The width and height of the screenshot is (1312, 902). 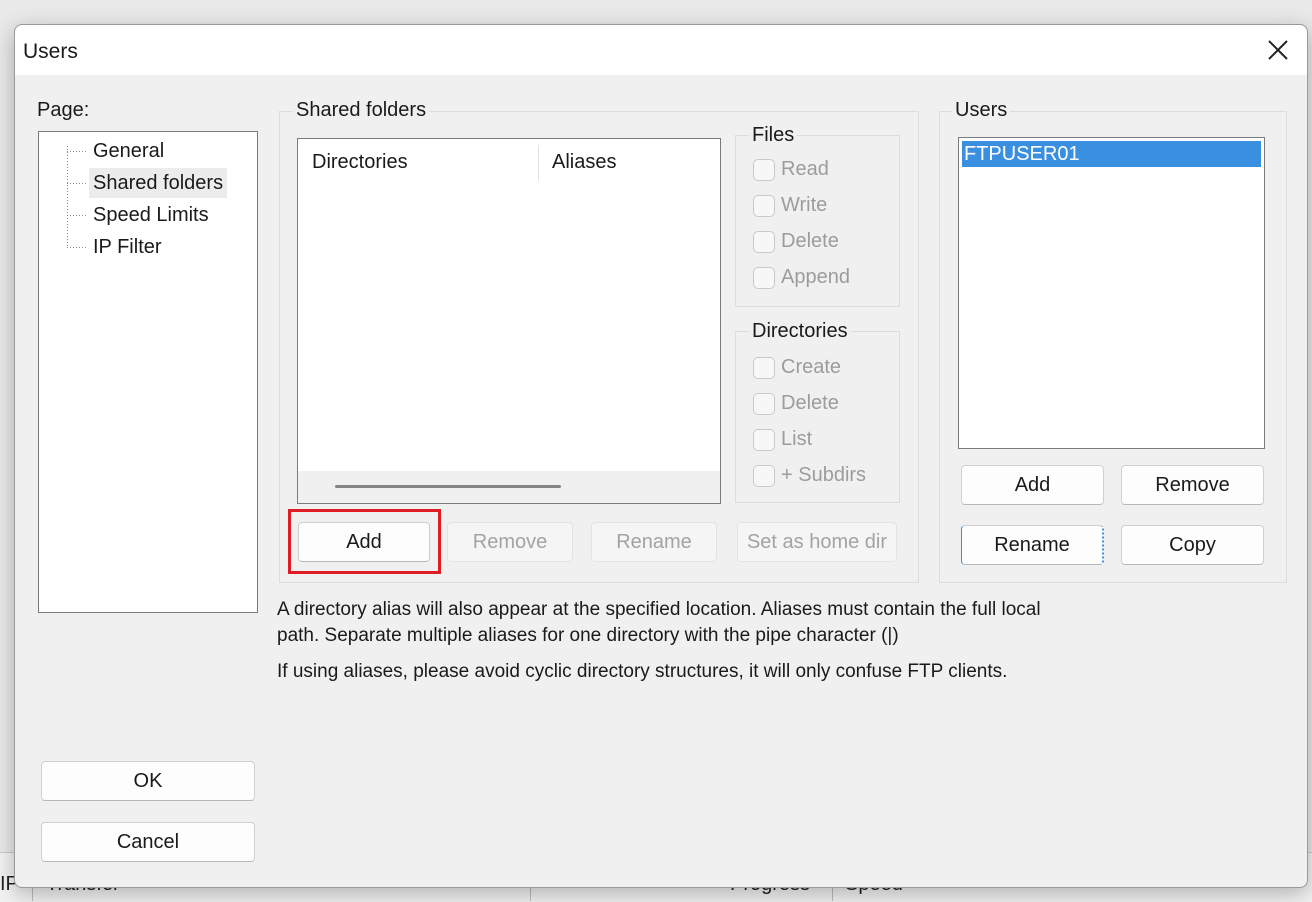 What do you see at coordinates (1192, 545) in the screenshot?
I see `copy-user-button: Copy` at bounding box center [1192, 545].